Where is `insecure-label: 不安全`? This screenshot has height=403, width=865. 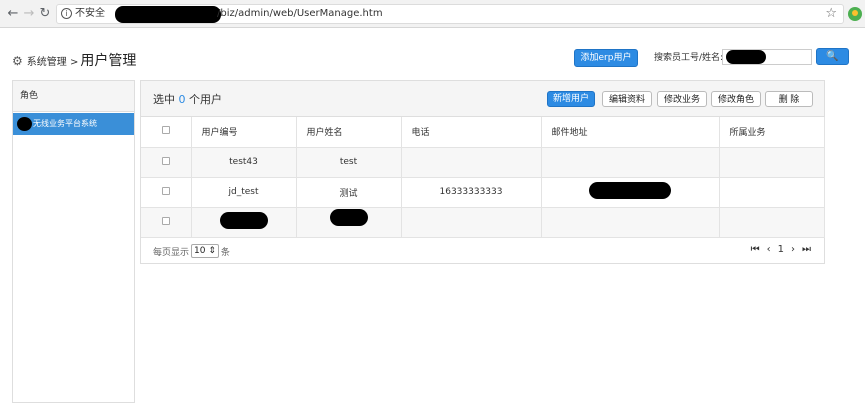
insecure-label: 不安全 is located at coordinates (90, 13).